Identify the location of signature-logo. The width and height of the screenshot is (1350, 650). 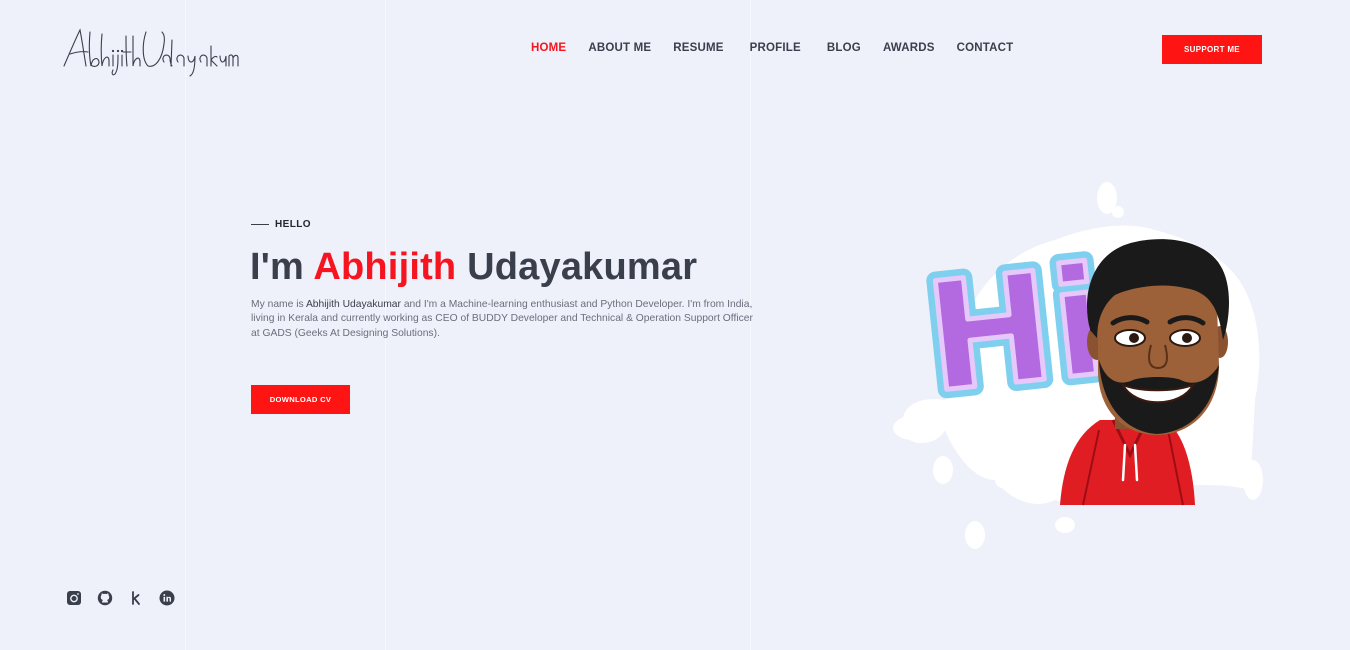
(151, 52).